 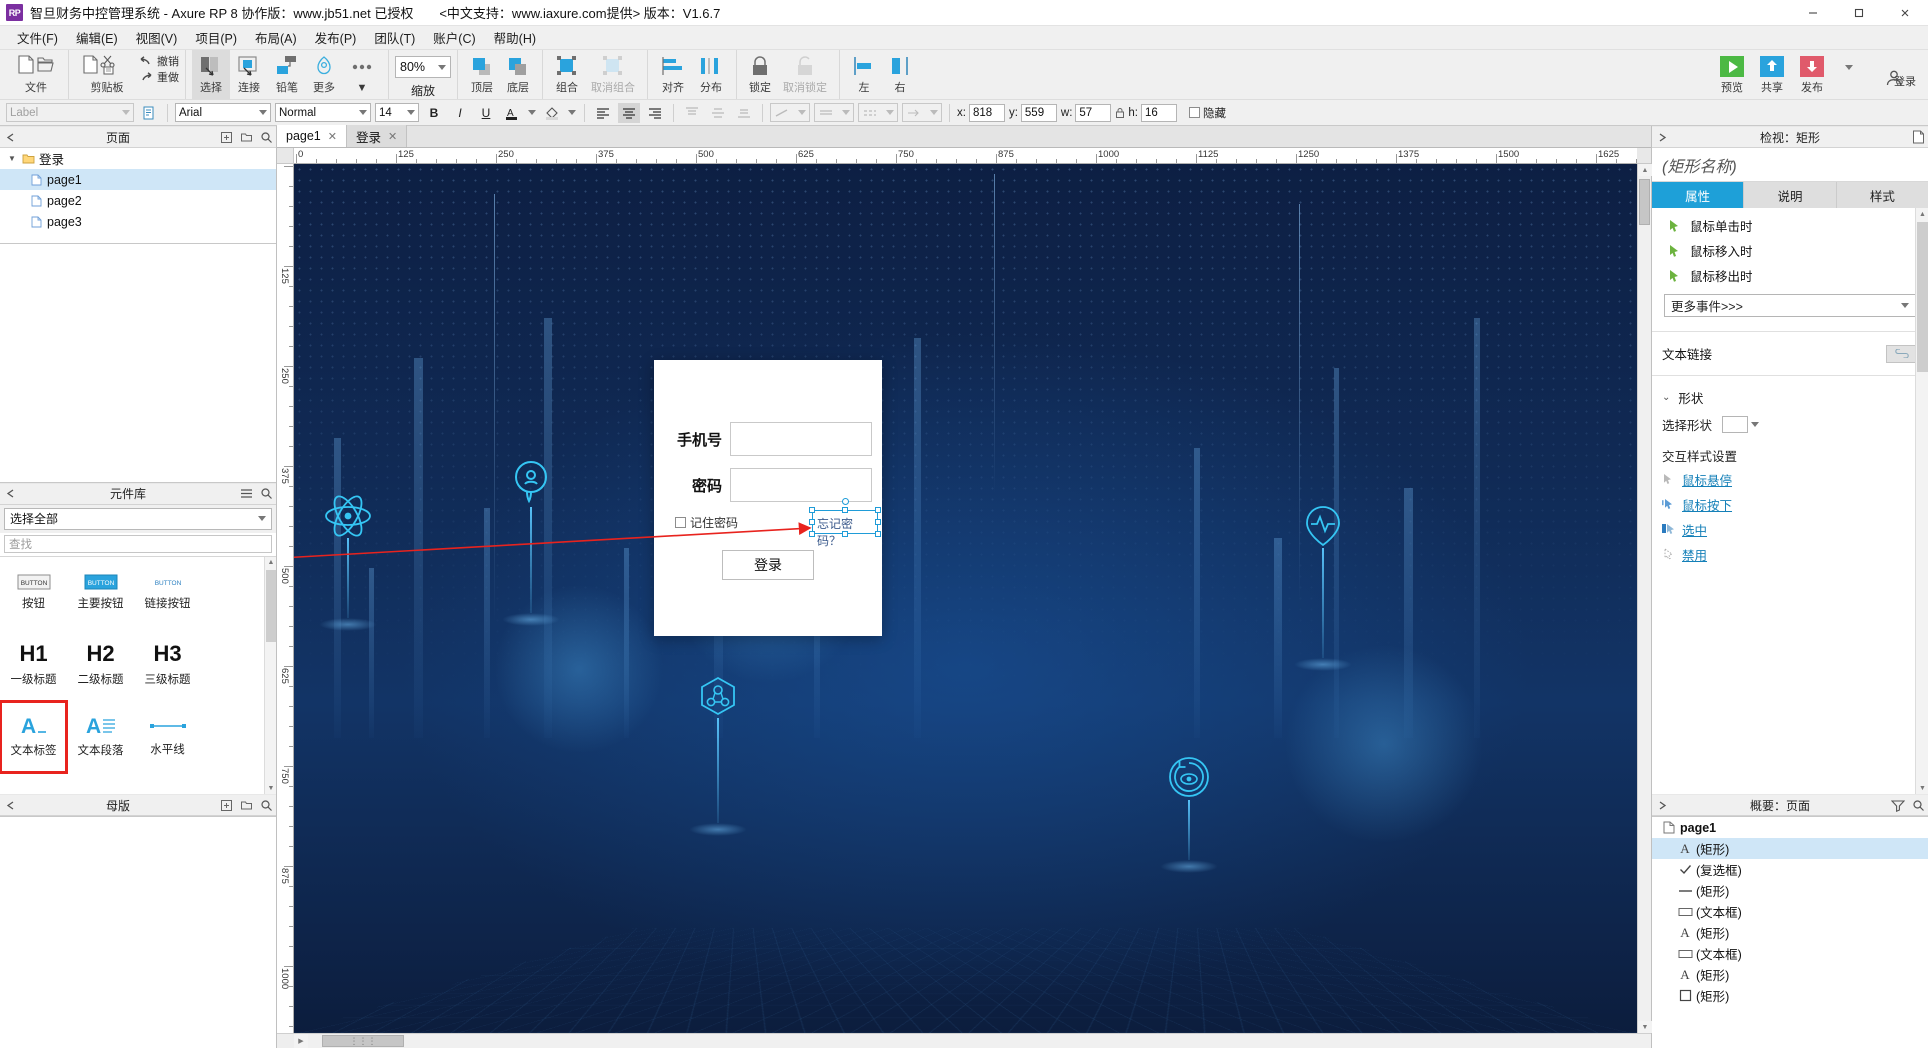 I want to click on y-input: 559, so click(x=1038, y=112).